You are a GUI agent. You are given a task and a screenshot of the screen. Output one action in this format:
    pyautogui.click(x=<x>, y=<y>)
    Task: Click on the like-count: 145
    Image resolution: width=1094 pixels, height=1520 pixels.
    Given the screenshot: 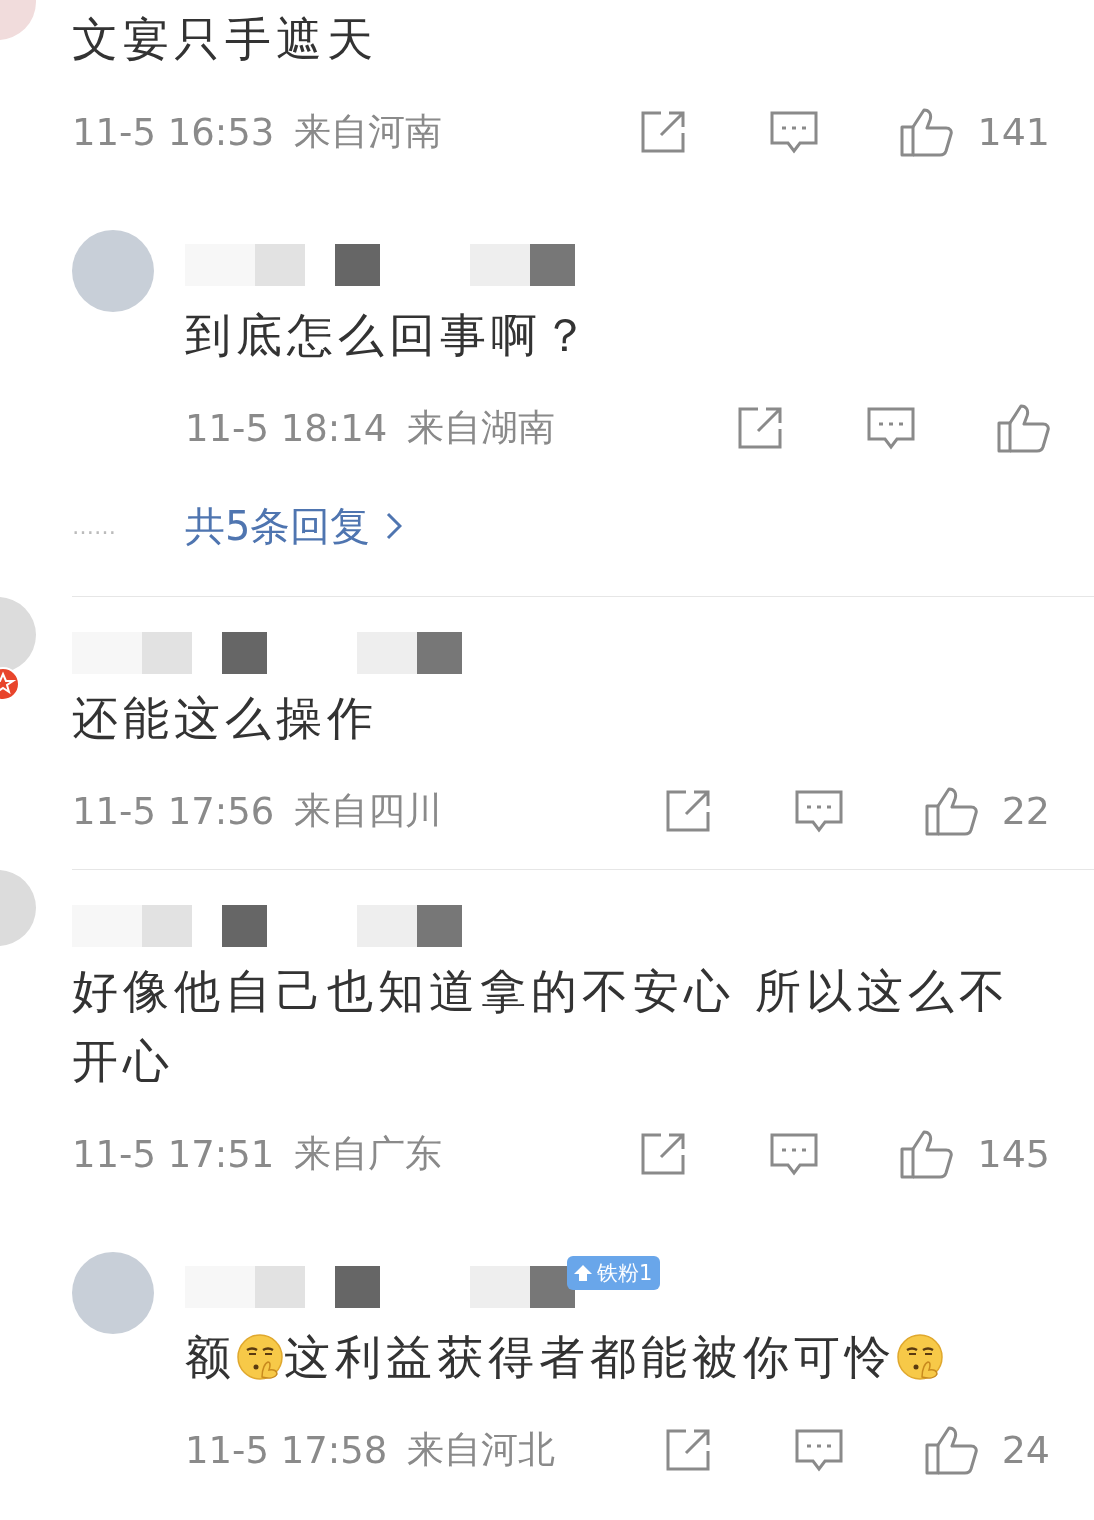 What is the action you would take?
    pyautogui.click(x=1013, y=1154)
    